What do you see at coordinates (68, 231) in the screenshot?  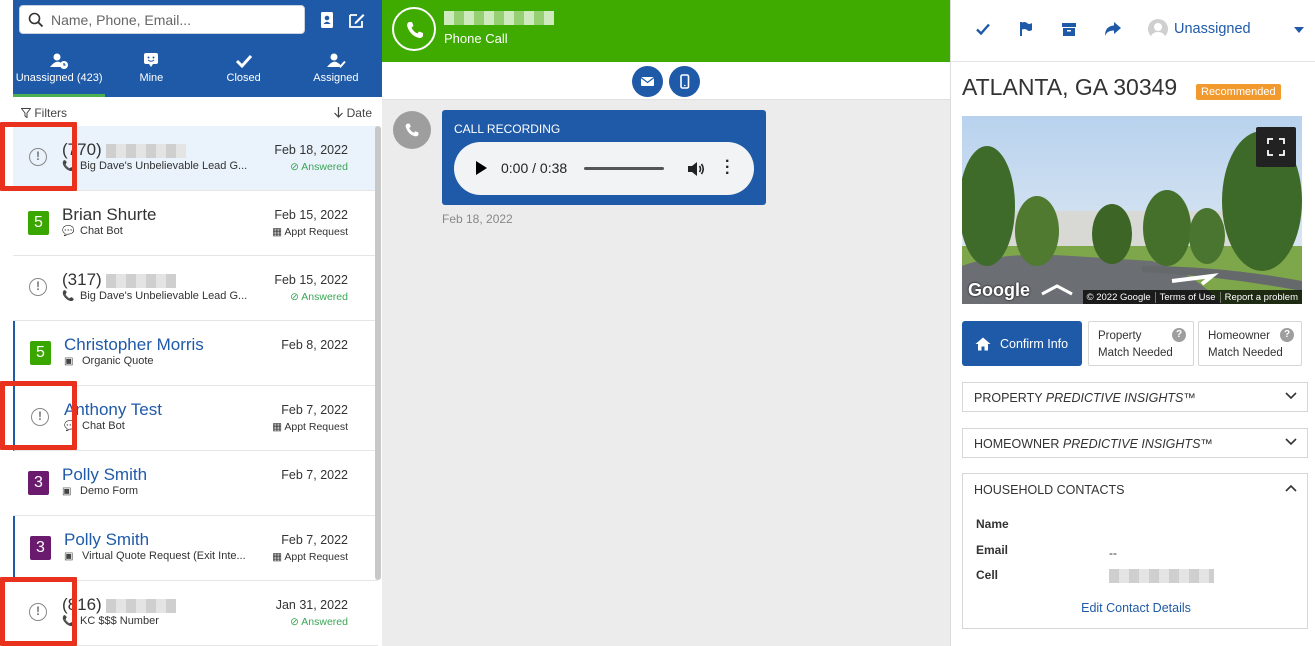 I see `chat-icon: 💬` at bounding box center [68, 231].